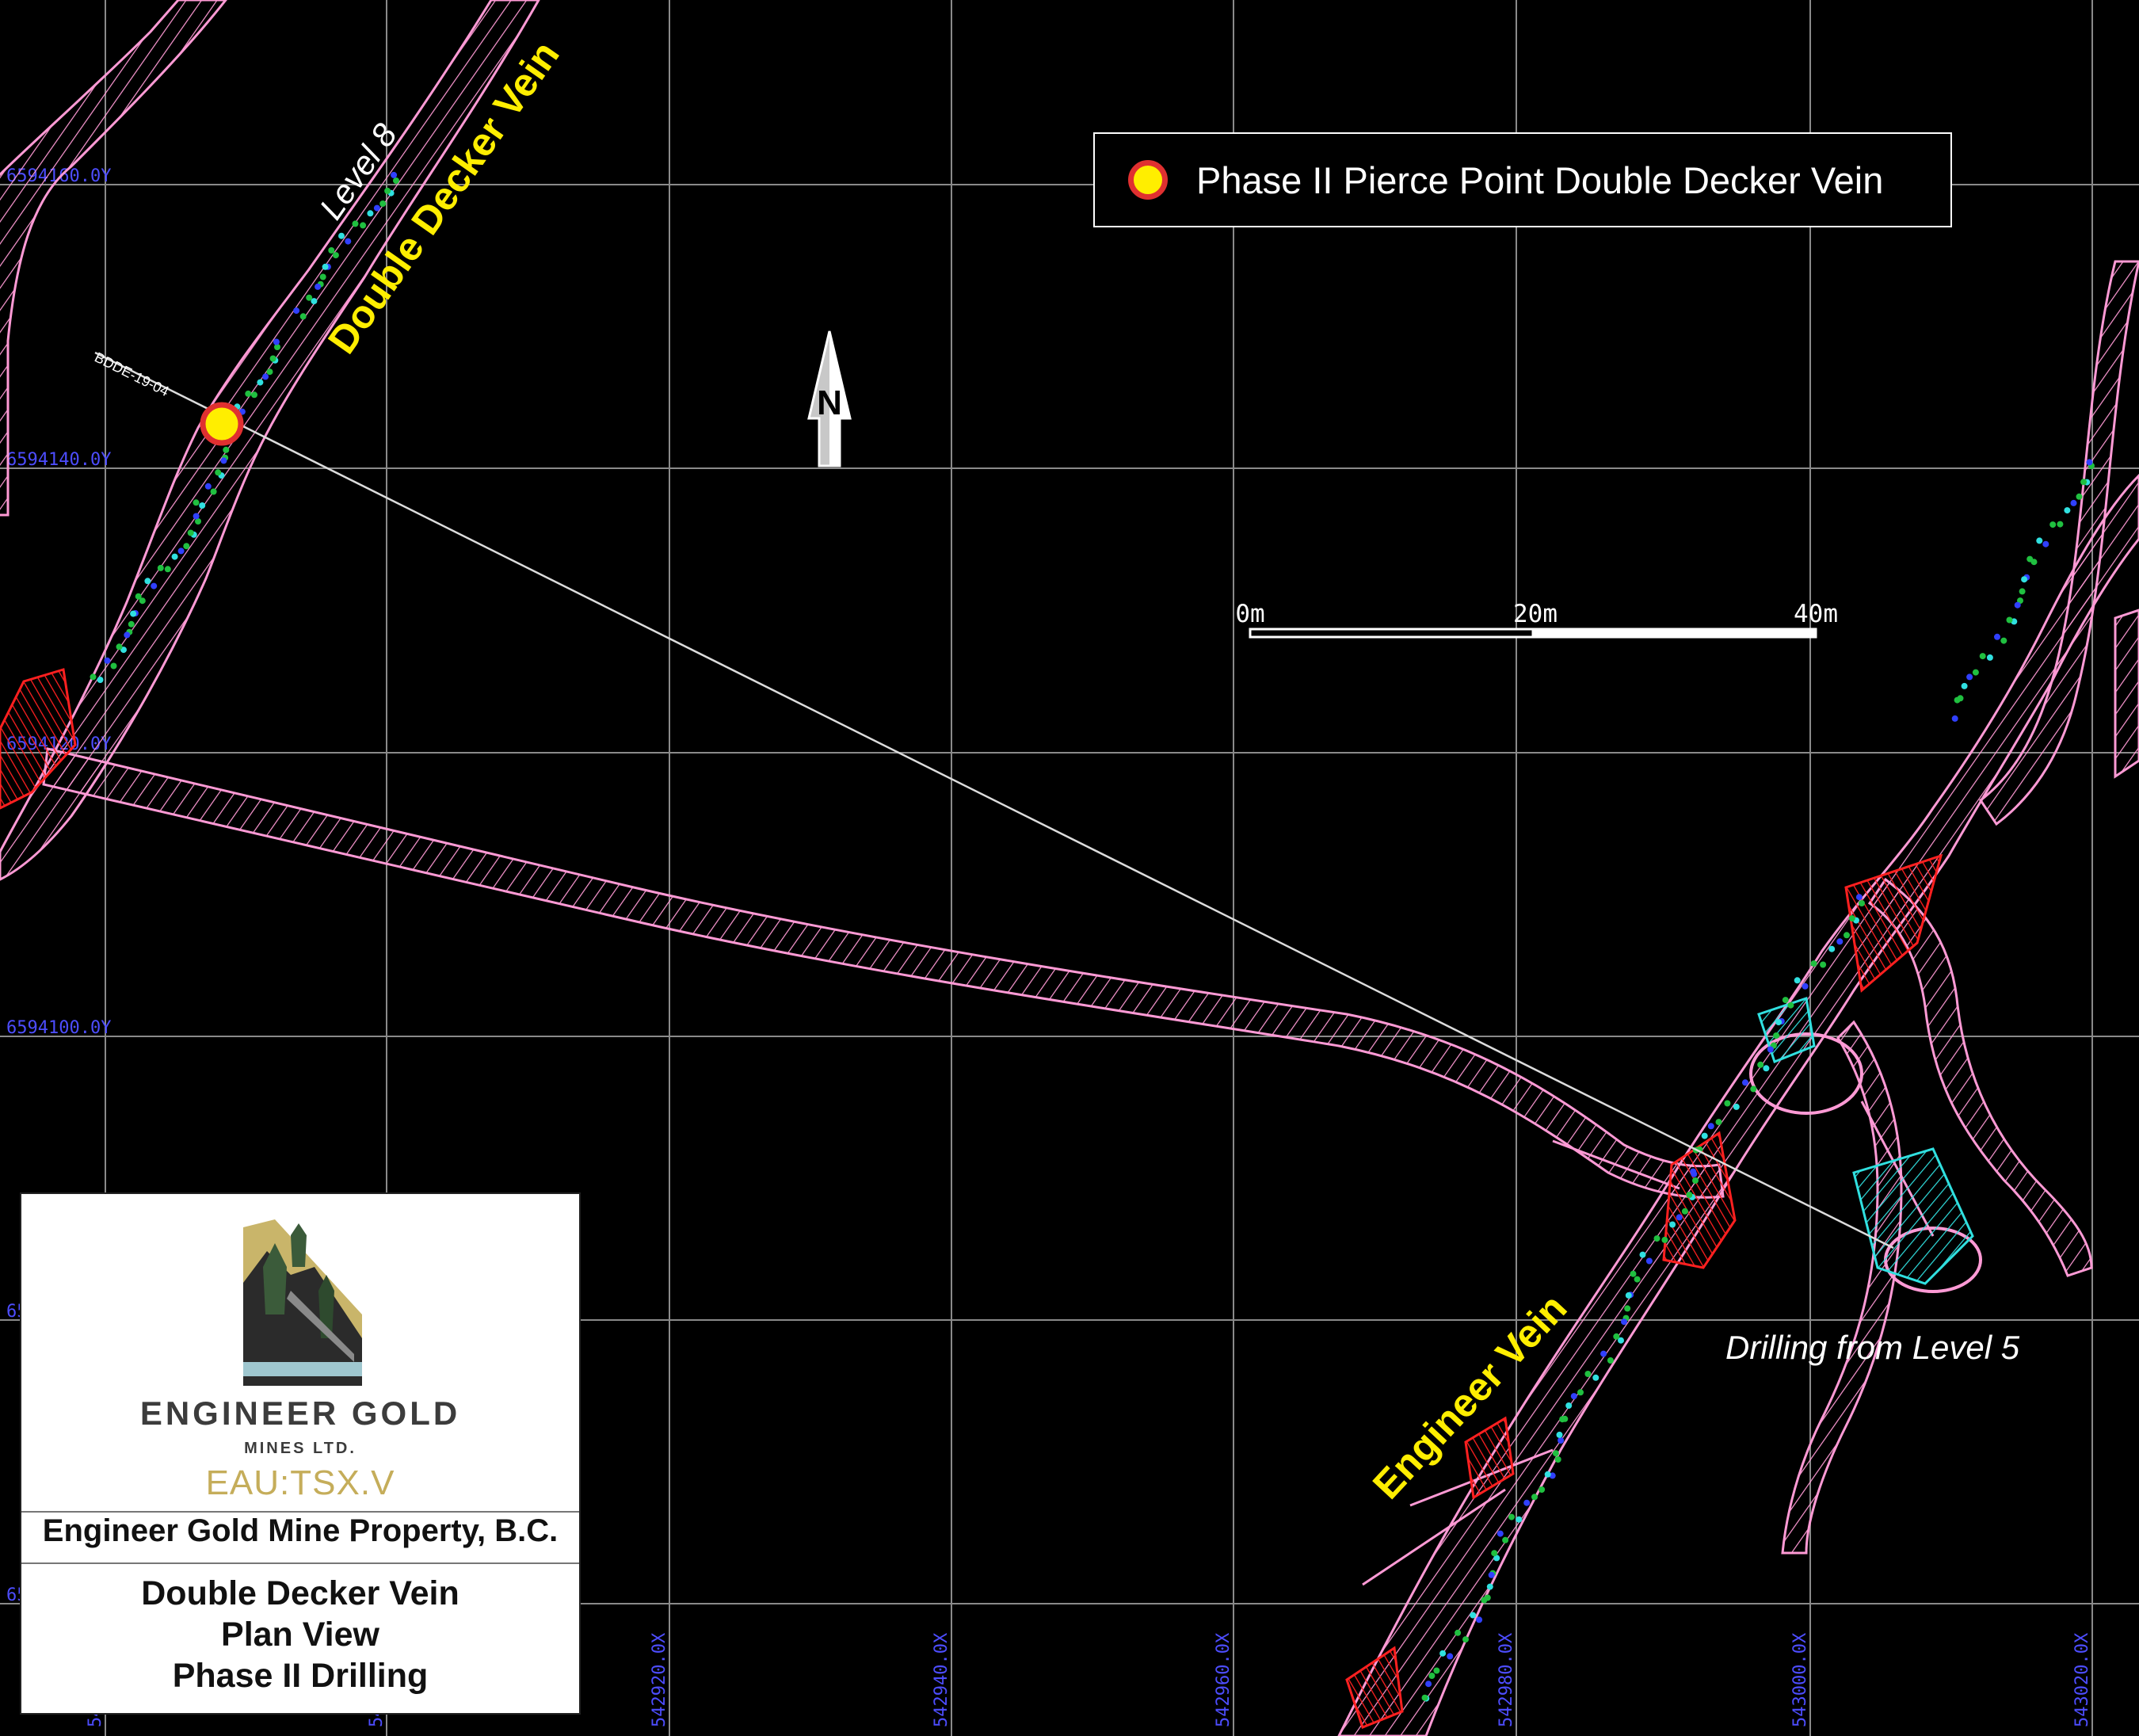 This screenshot has height=1736, width=2139. Describe the element at coordinates (300, 1413) in the screenshot. I see `company-name: ENGINEER GOLD` at that location.